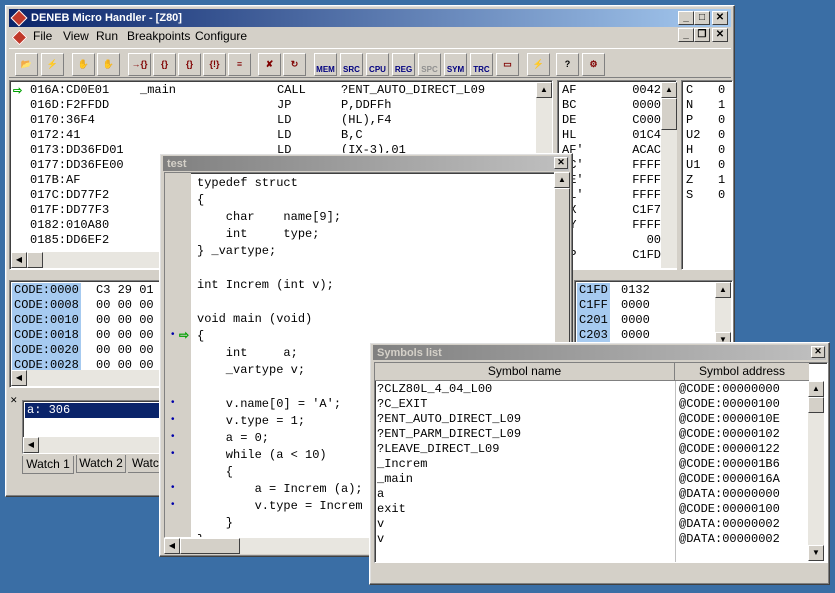 The width and height of the screenshot is (835, 593). Describe the element at coordinates (269, 217) in the screenshot. I see `source-line: char name[9];` at that location.